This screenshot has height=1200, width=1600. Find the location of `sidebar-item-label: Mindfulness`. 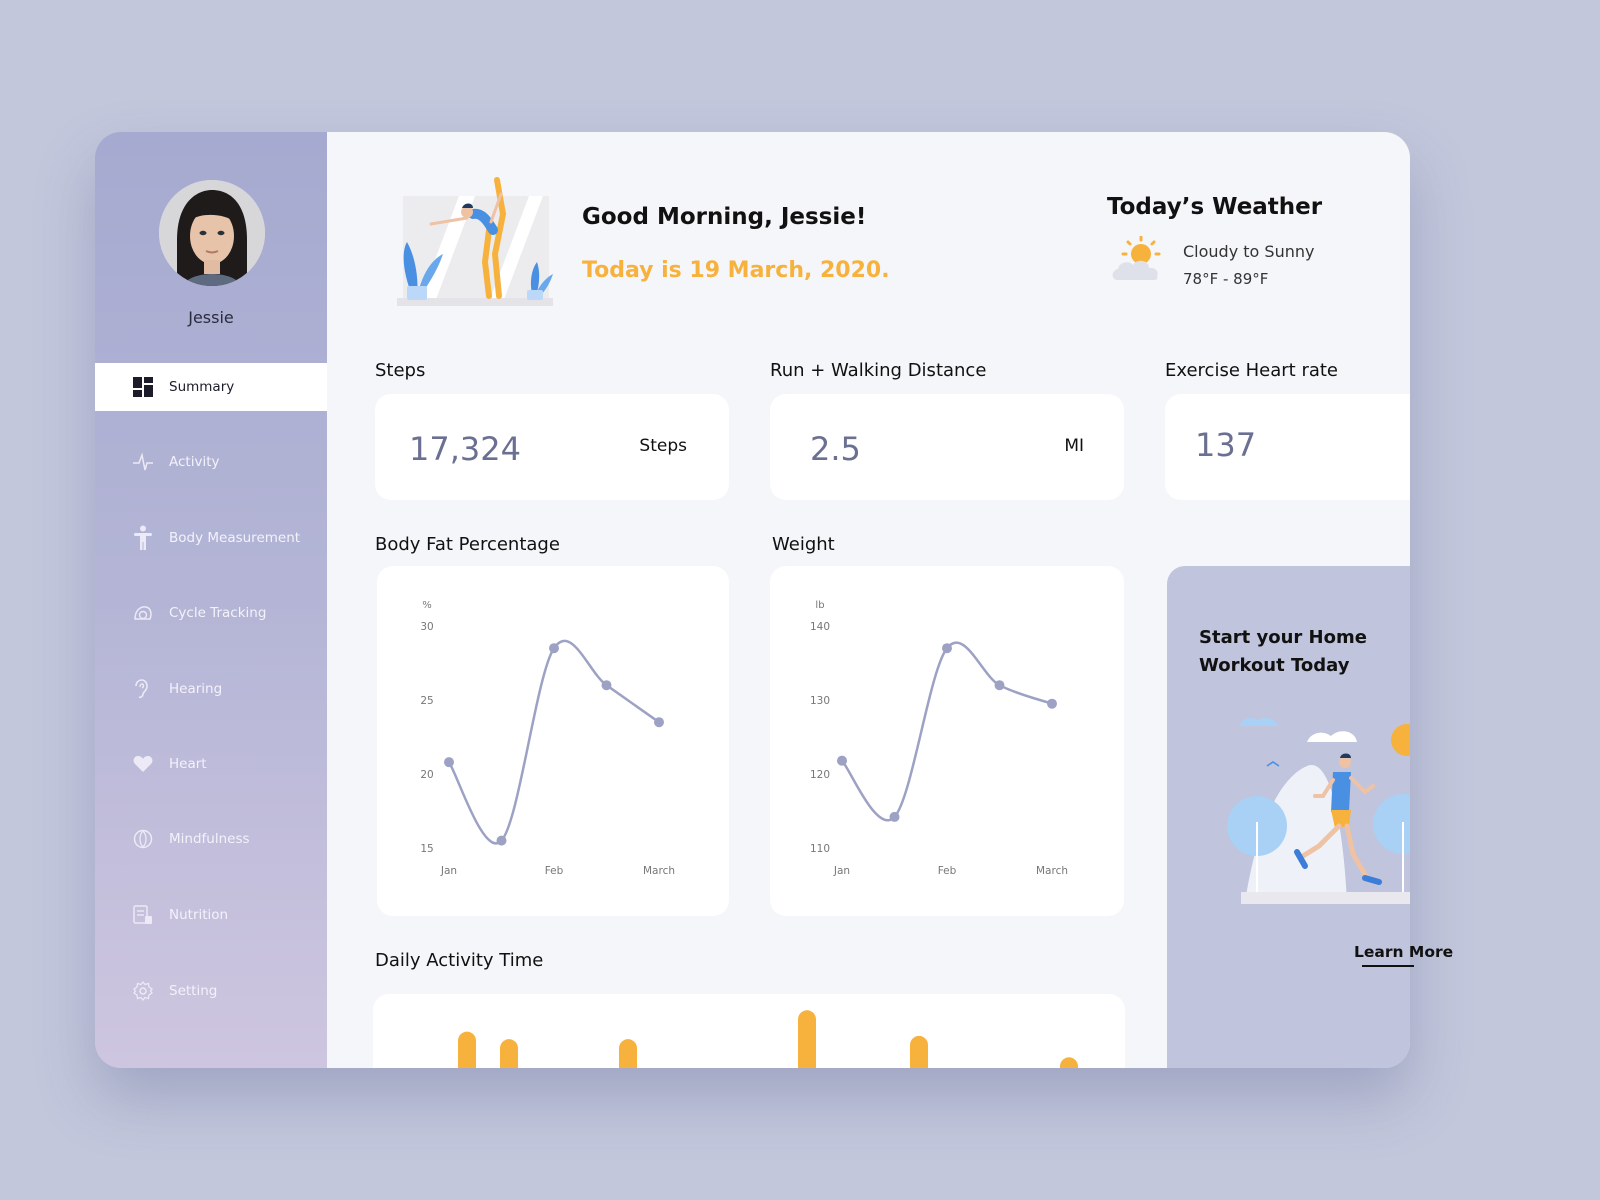

sidebar-item-label: Mindfulness is located at coordinates (209, 839).